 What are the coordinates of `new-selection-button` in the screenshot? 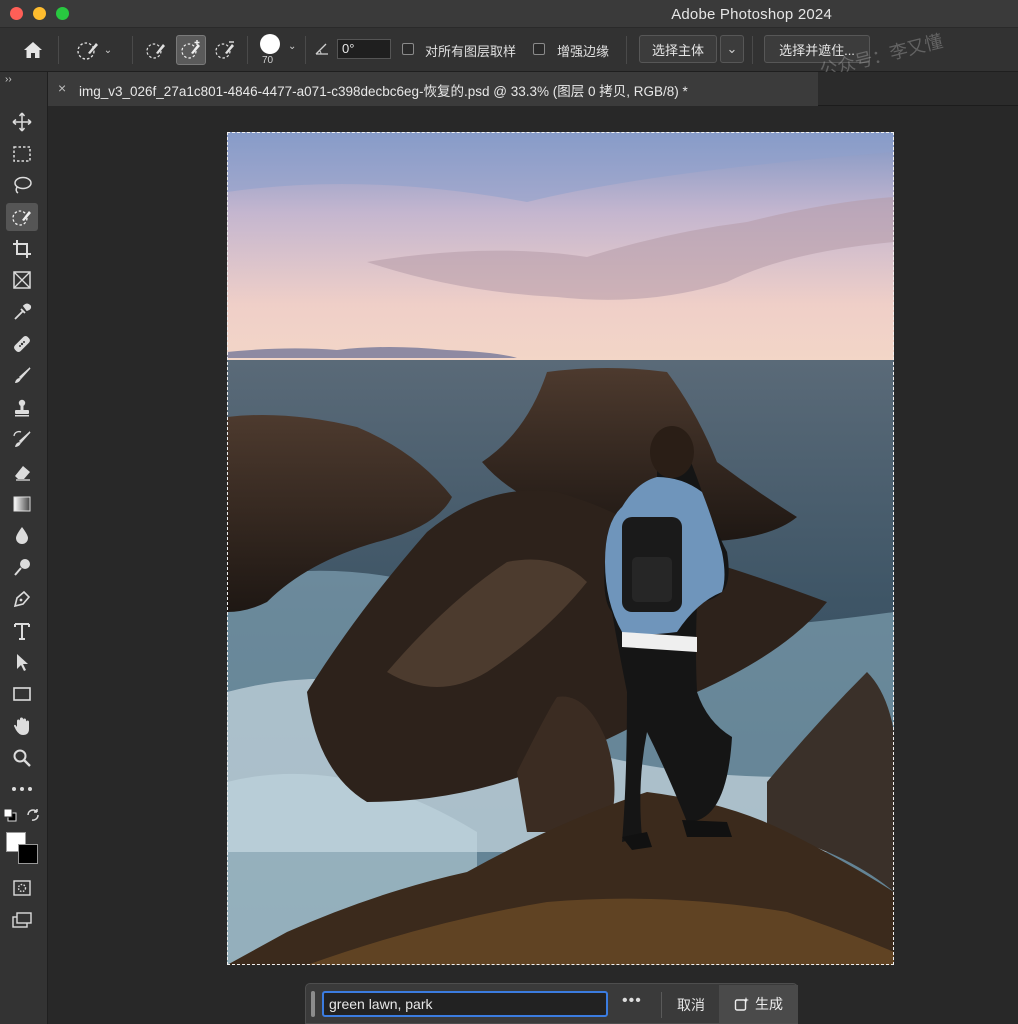 It's located at (156, 50).